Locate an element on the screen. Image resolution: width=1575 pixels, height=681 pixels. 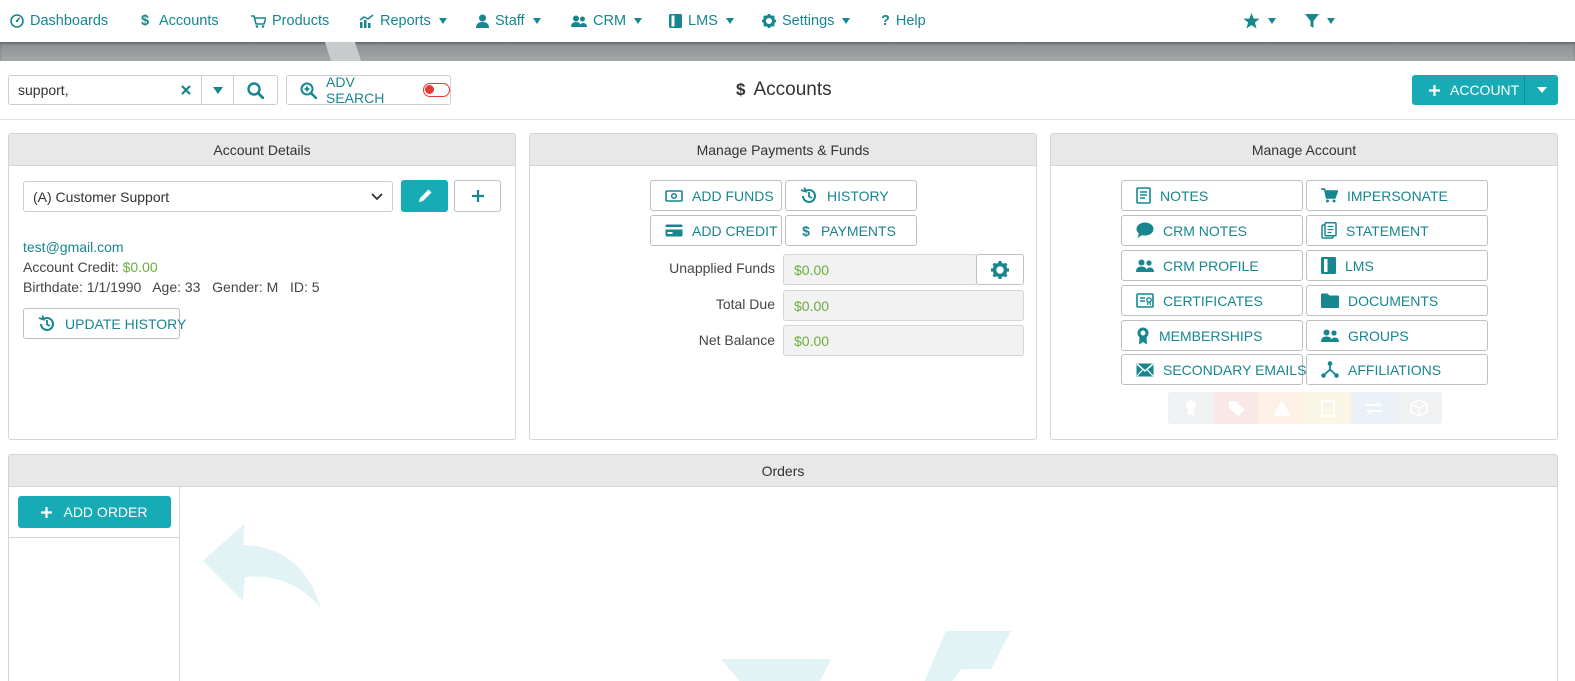
edit-account-button is located at coordinates (424, 196).